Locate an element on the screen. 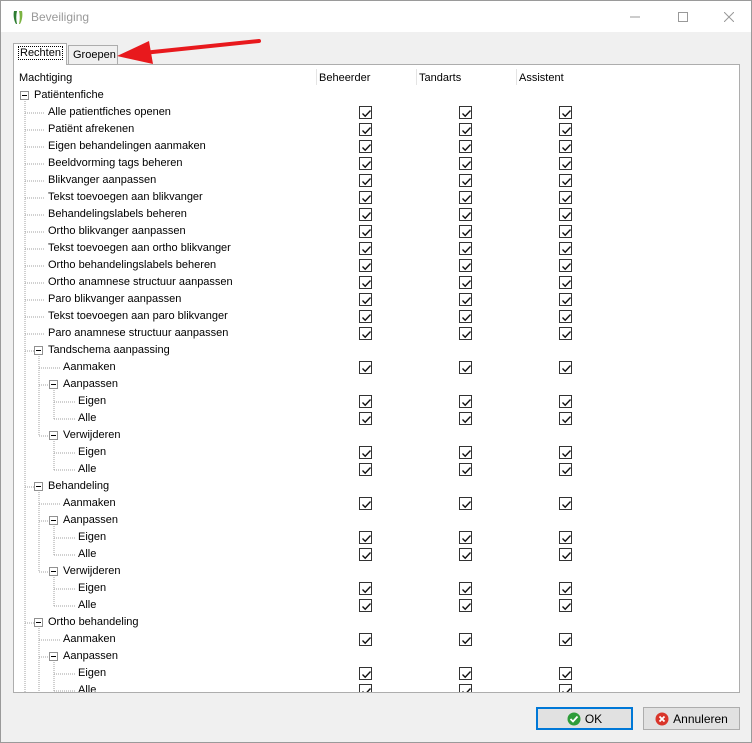 This screenshot has width=752, height=743. tree-row: Paro anamnese structuur aanpassen is located at coordinates (376, 333).